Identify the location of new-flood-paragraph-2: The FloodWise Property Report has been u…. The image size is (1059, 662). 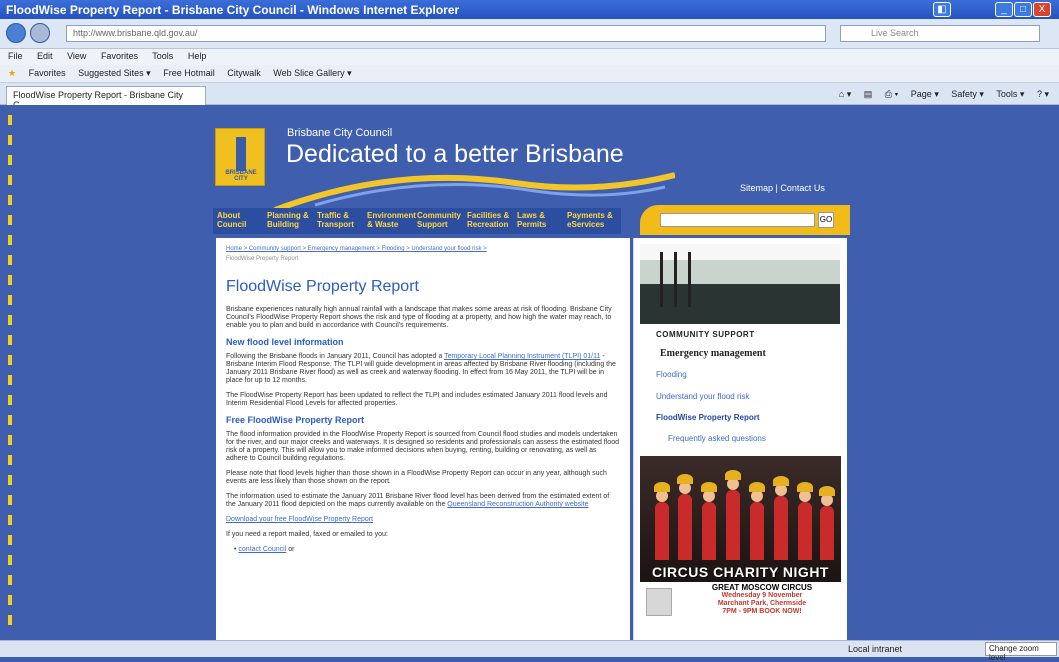
(417, 399).